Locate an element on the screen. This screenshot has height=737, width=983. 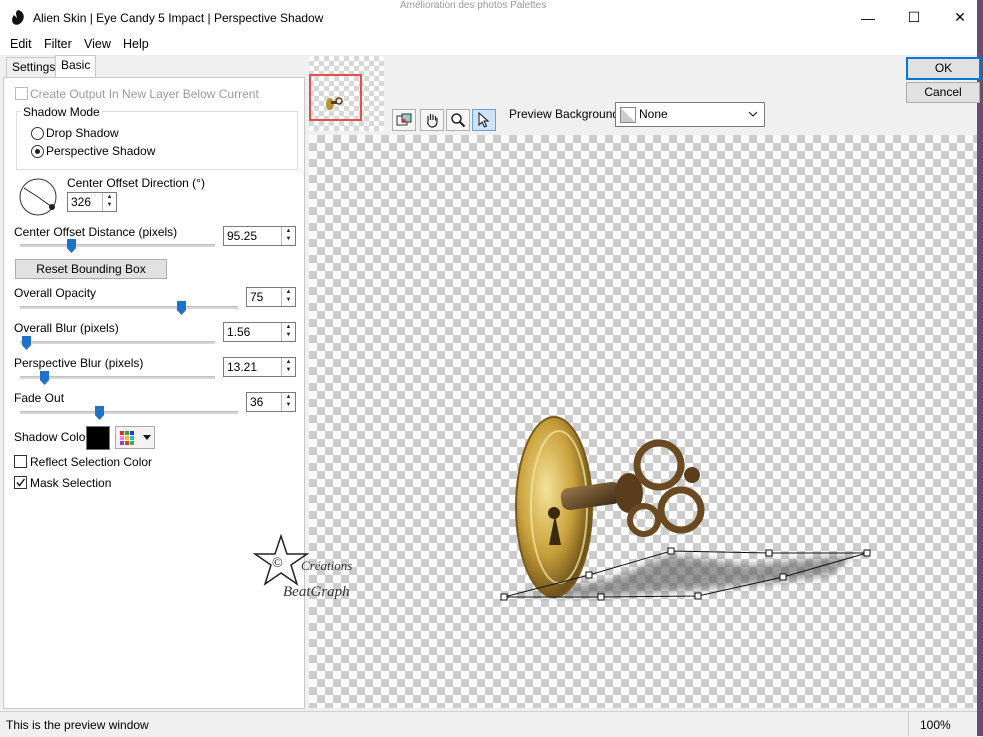
zoom-level: 100% is located at coordinates (935, 725).